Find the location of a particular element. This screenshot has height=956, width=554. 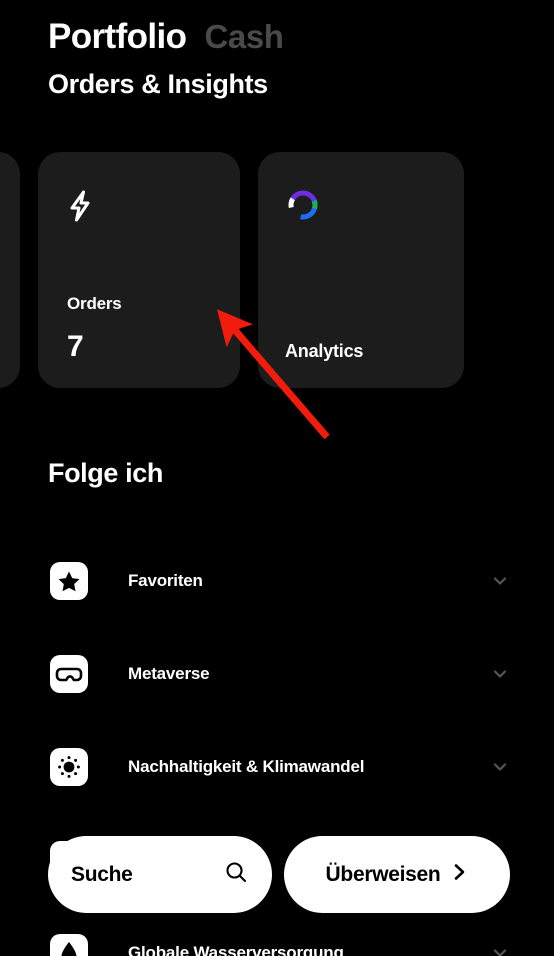

list-item: Favoriten is located at coordinates (277, 580).